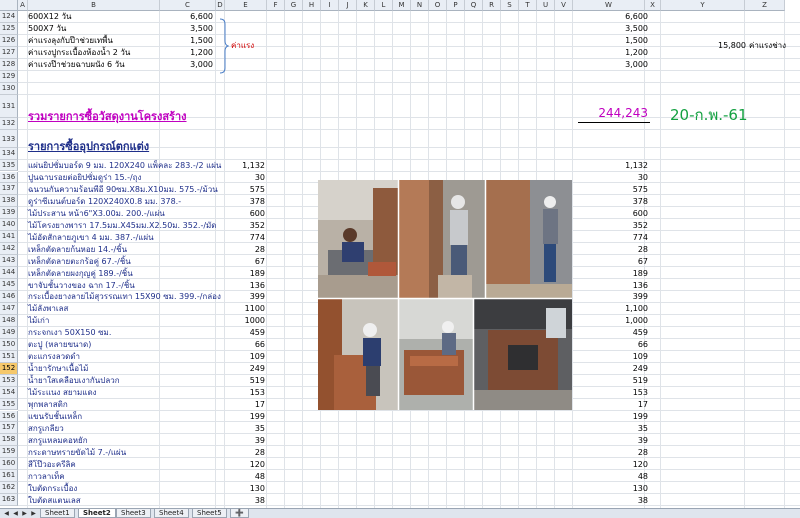 This screenshot has width=800, height=518. I want to click on cell-b-154: ไม้ระแนง สยามแดง, so click(62, 392).